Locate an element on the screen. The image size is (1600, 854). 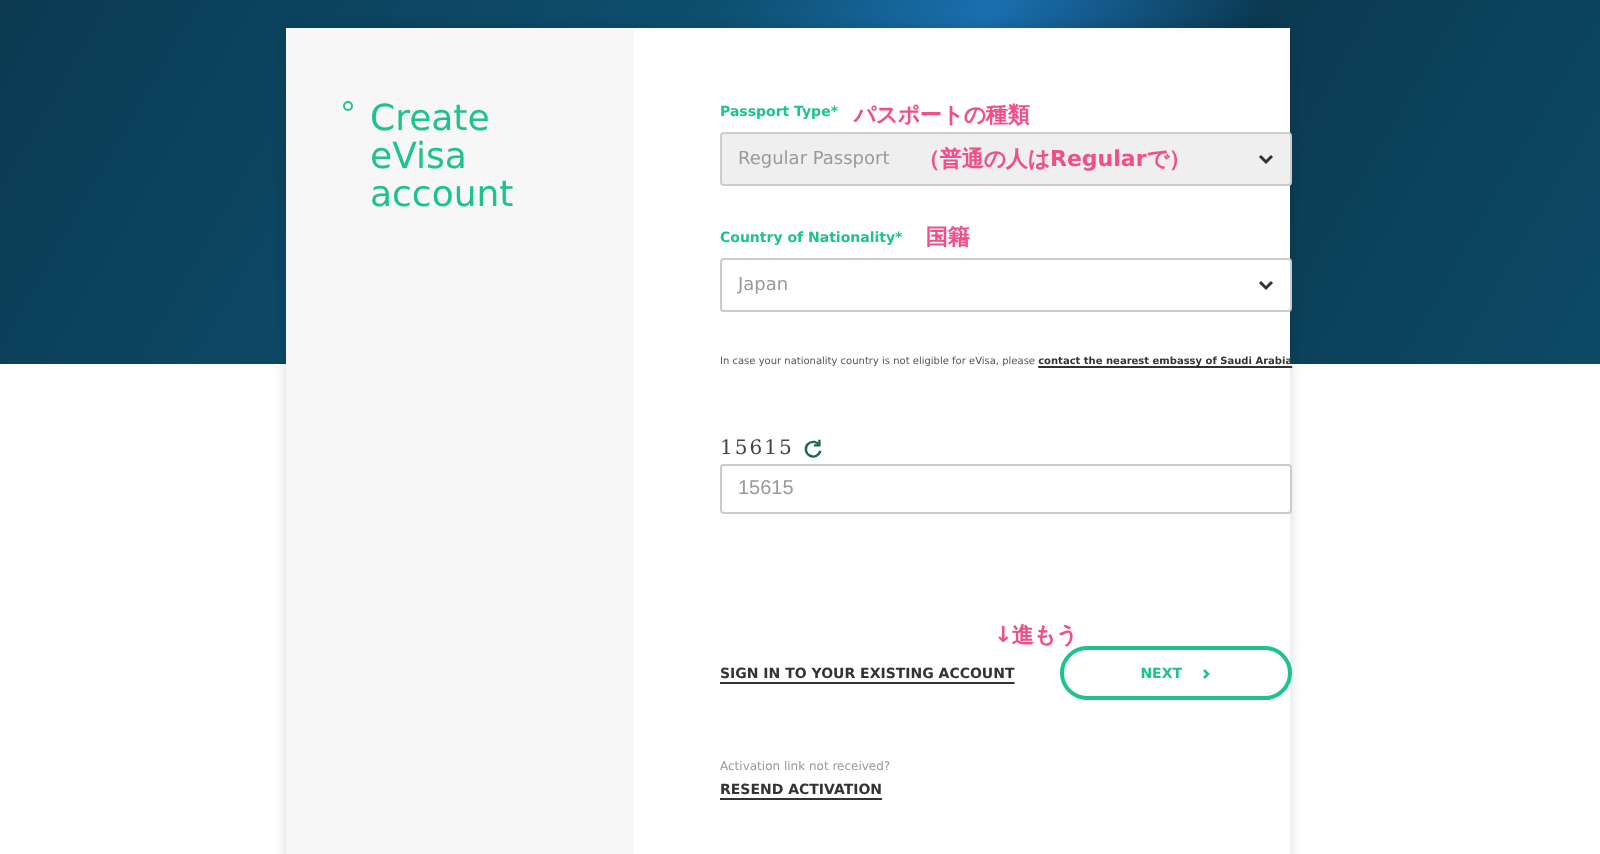
annotation-text: ↓進もう is located at coordinates (1036, 635).